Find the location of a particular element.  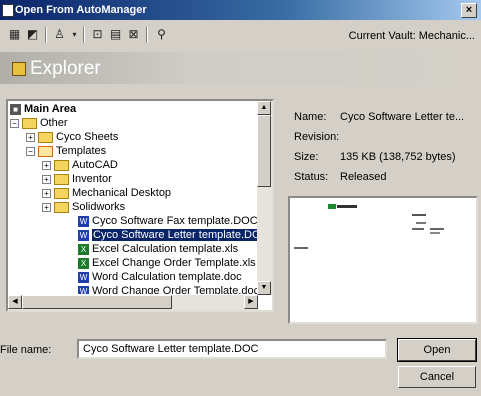

file-name-input is located at coordinates (232, 349).